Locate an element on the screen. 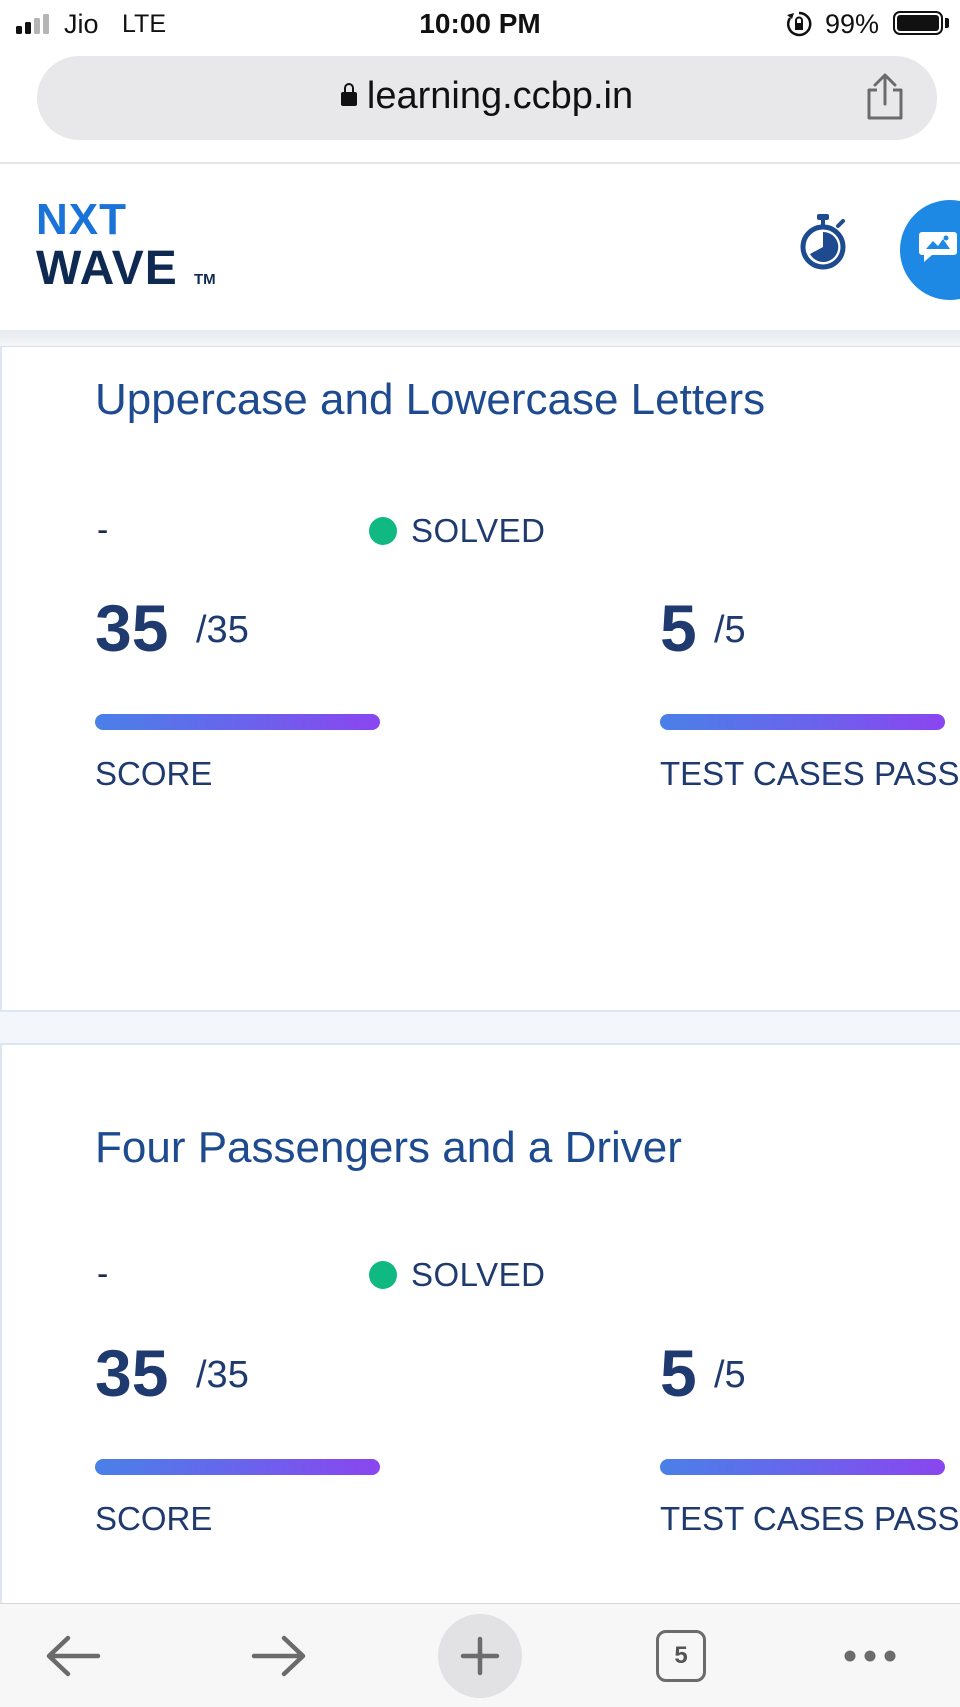  battery-tip is located at coordinates (947, 23).